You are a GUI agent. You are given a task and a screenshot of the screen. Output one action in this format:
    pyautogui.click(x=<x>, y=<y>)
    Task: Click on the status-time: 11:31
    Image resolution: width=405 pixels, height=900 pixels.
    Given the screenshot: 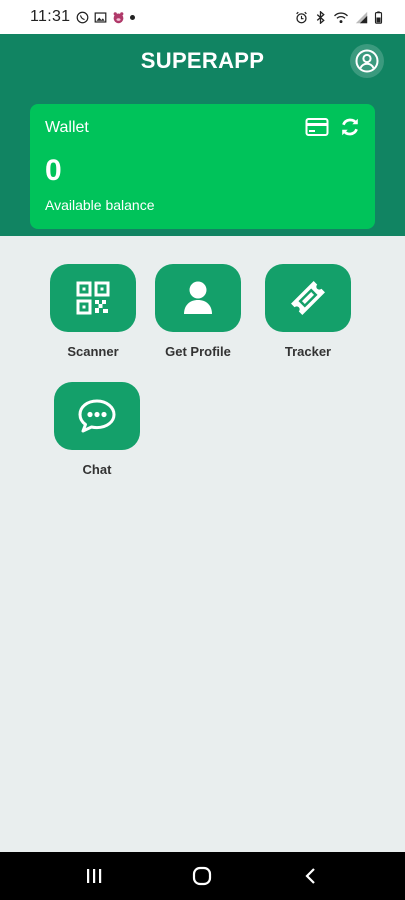 What is the action you would take?
    pyautogui.click(x=50, y=16)
    